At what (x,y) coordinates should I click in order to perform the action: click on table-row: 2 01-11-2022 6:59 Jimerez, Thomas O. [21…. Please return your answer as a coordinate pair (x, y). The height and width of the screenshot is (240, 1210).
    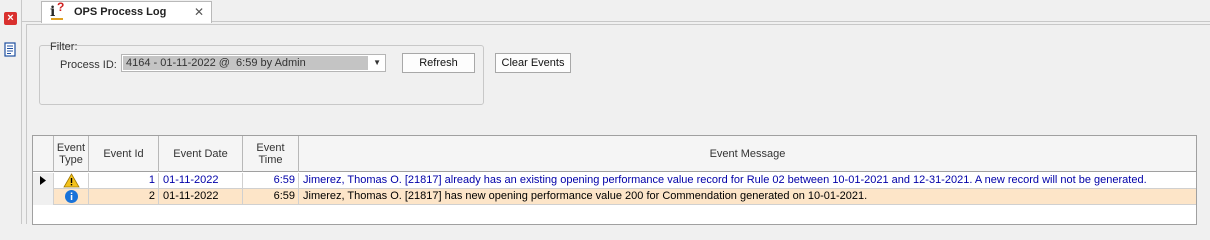
    Looking at the image, I should click on (614, 197).